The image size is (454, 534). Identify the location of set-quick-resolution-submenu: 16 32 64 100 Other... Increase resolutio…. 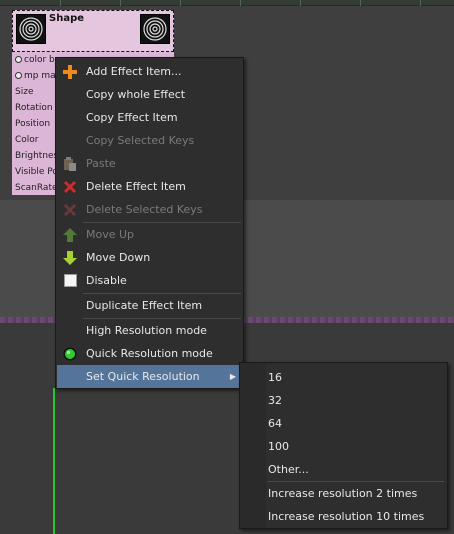
(343, 445).